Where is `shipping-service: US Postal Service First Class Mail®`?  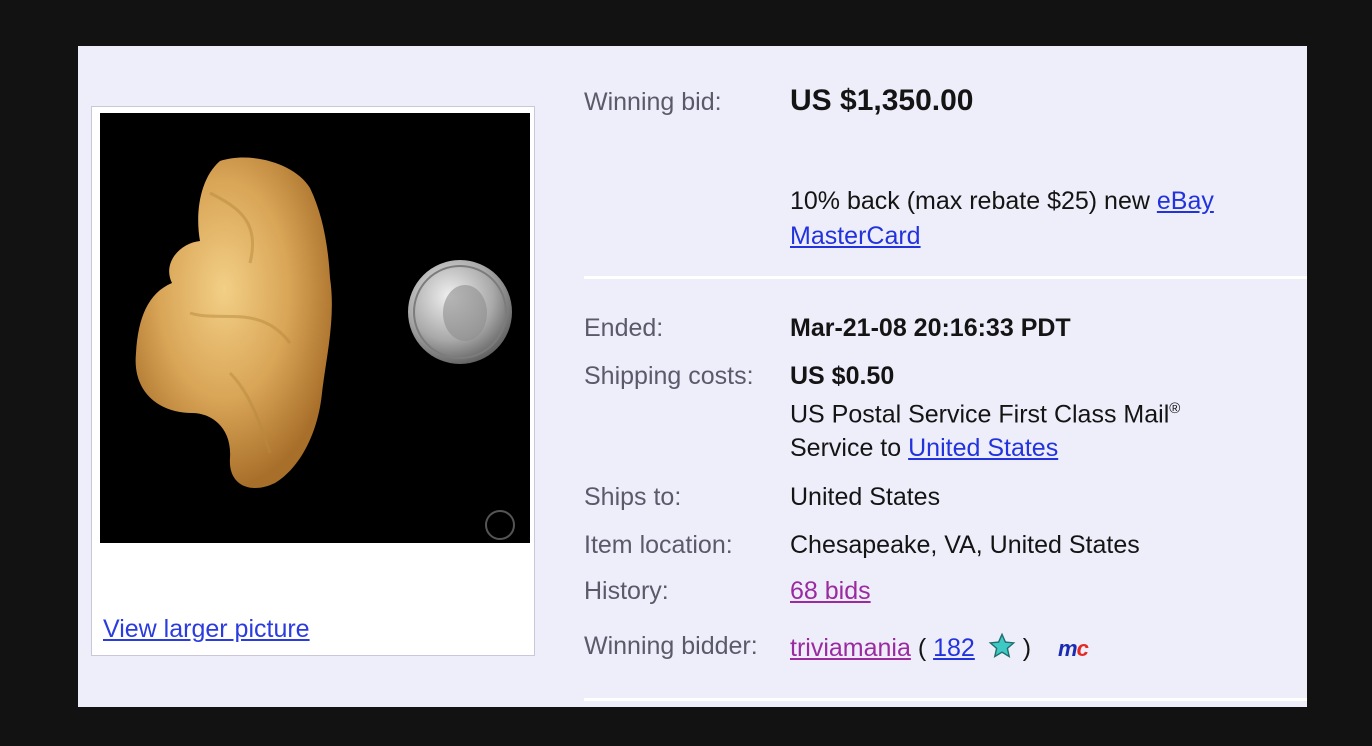 shipping-service: US Postal Service First Class Mail® is located at coordinates (985, 414).